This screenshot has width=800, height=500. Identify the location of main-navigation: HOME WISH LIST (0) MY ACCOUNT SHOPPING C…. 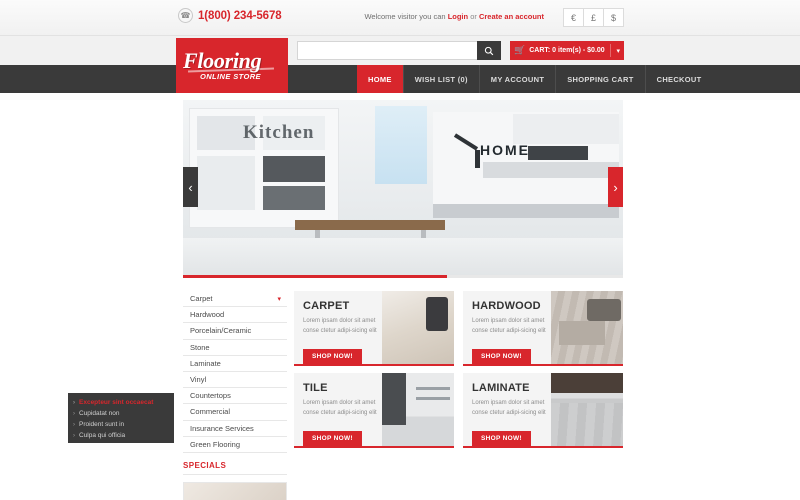
(535, 79).